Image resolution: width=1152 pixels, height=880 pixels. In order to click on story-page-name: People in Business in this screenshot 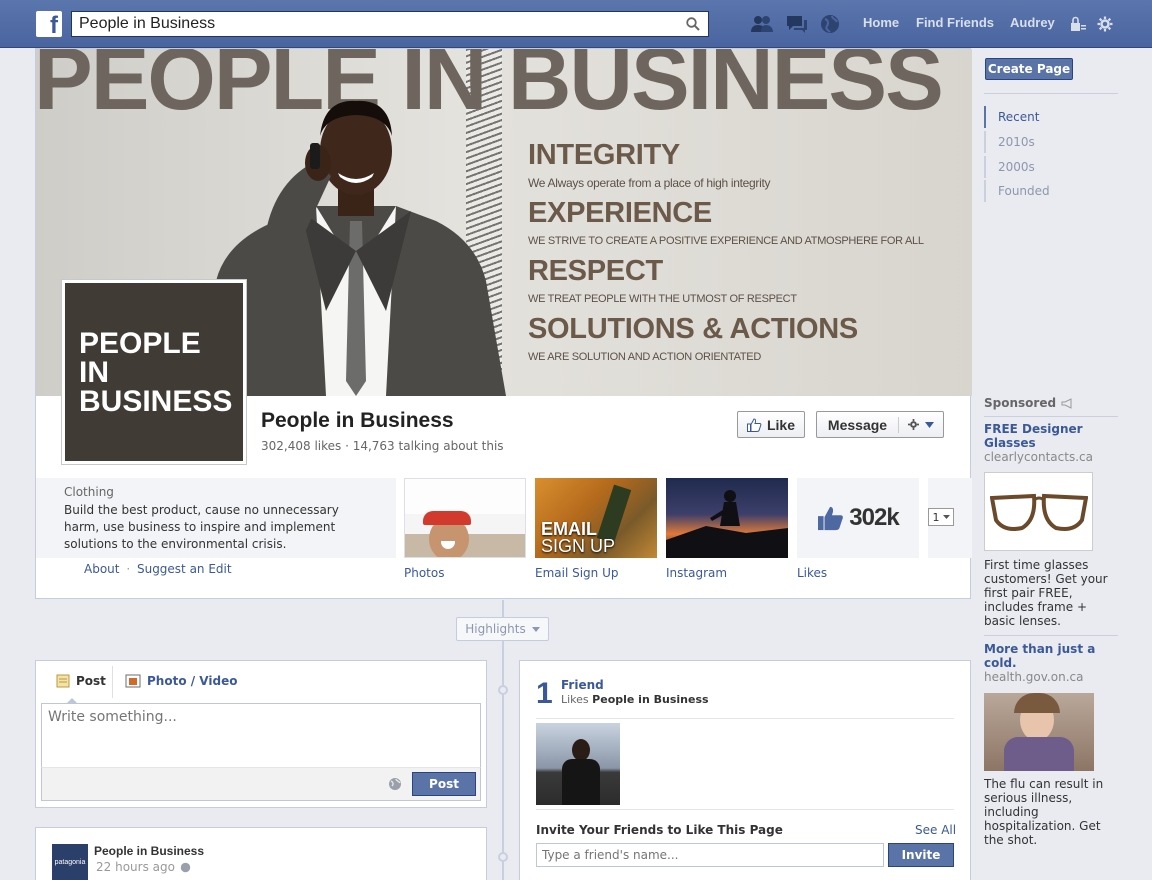, I will do `click(149, 851)`.